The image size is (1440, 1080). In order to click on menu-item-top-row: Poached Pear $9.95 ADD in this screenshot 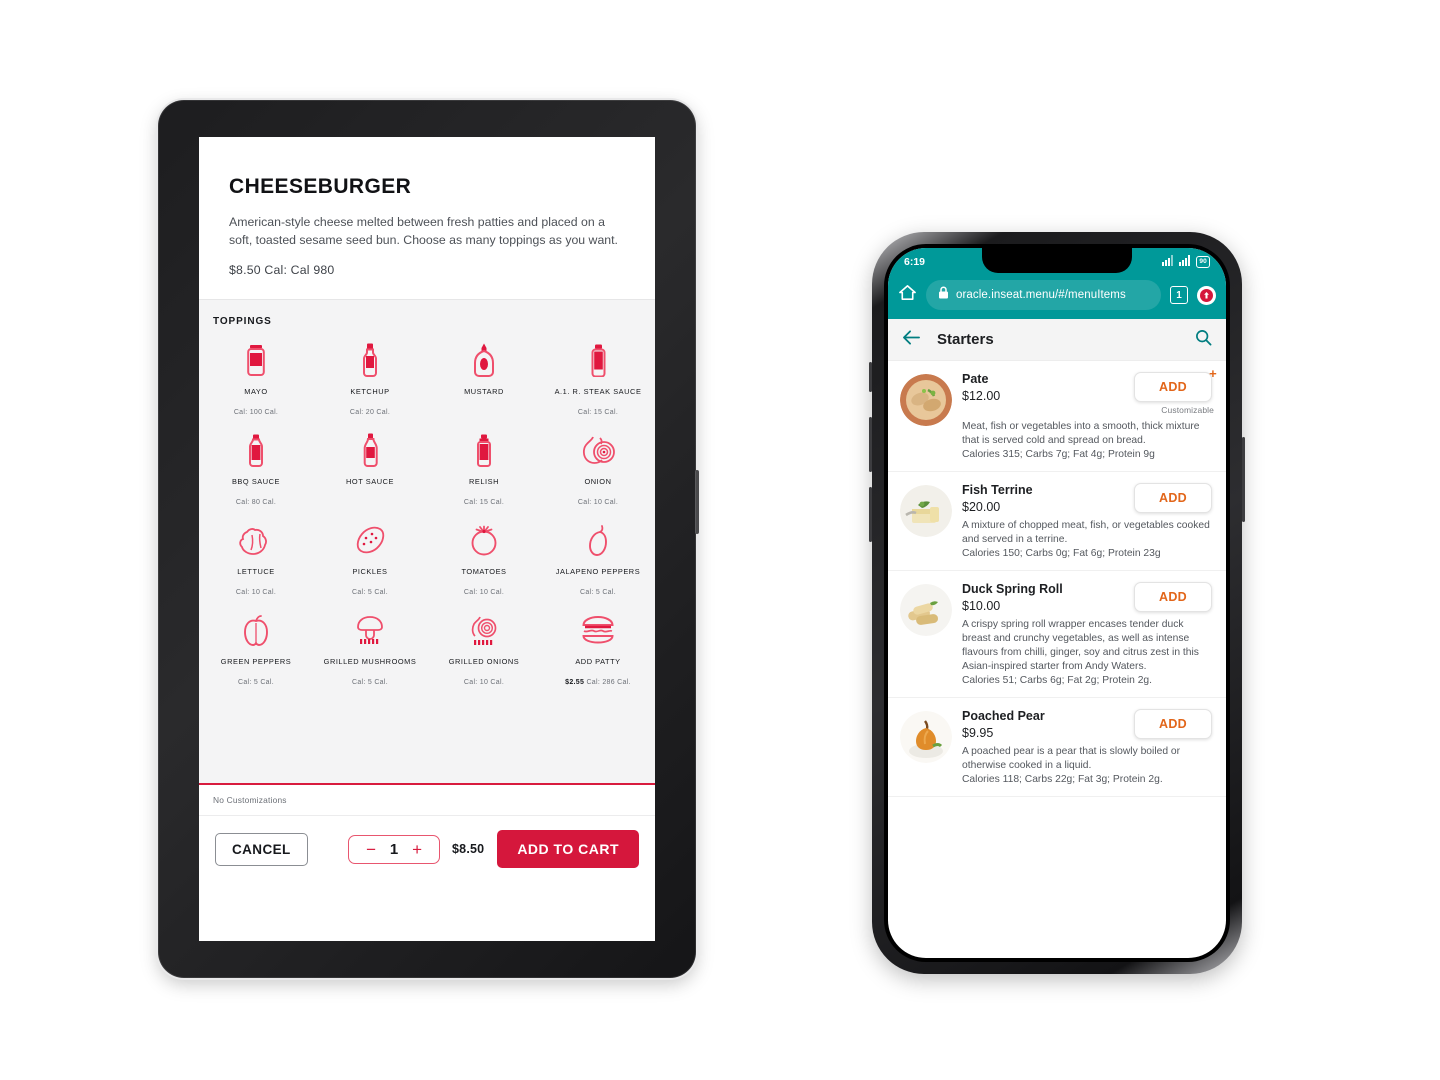, I will do `click(1088, 724)`.